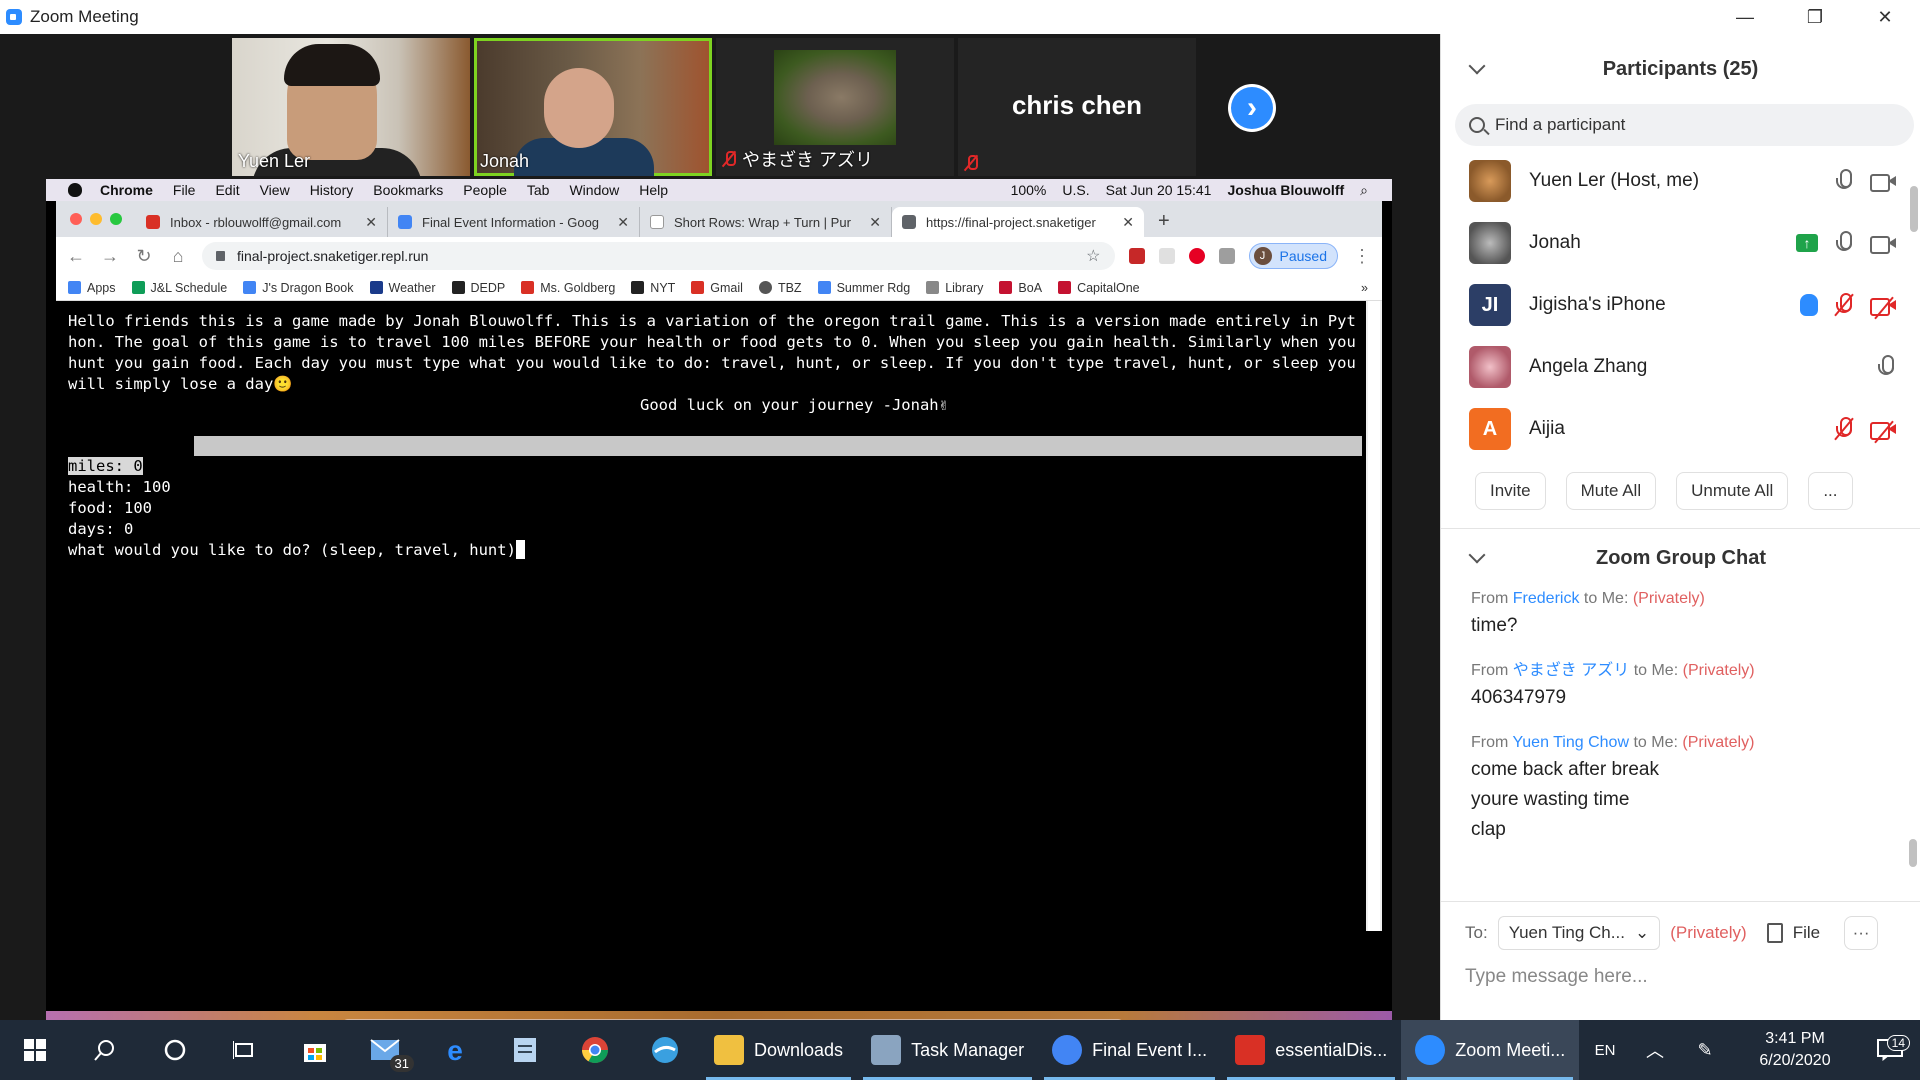 This screenshot has width=1920, height=1080. What do you see at coordinates (1684, 125) in the screenshot?
I see `participant-search: Find a participant` at bounding box center [1684, 125].